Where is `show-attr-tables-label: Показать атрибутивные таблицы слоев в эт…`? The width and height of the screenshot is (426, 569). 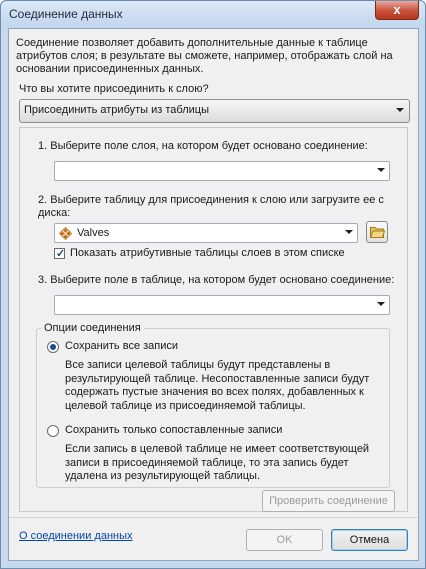 show-attr-tables-label: Показать атрибутивные таблицы слоев в эт… is located at coordinates (207, 253).